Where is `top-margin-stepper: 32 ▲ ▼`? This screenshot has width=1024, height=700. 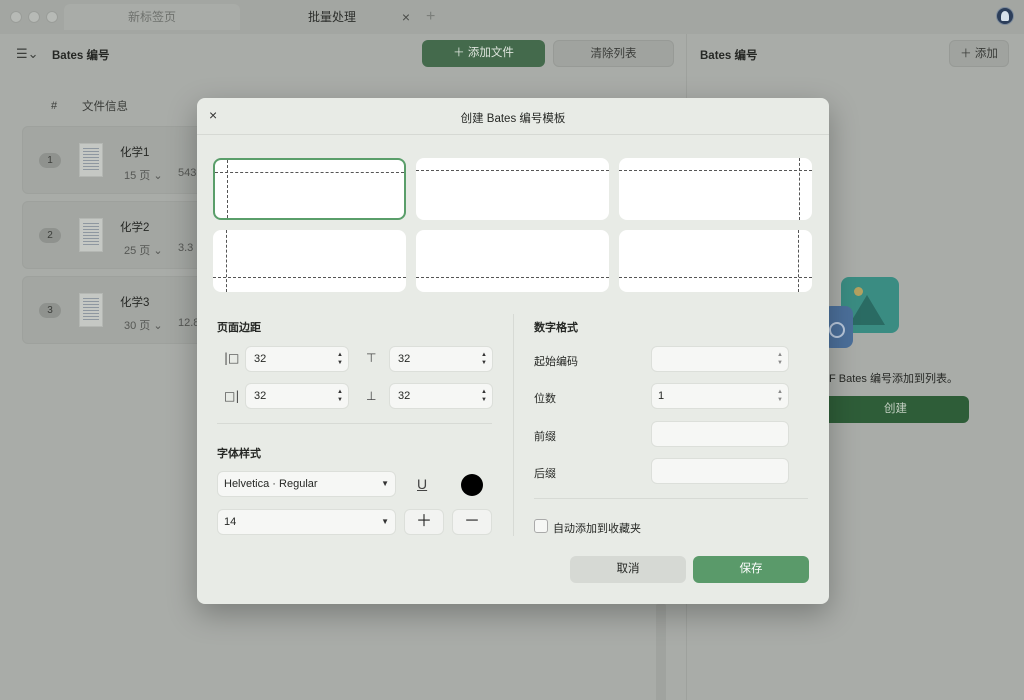
top-margin-stepper: 32 ▲ ▼ is located at coordinates (441, 359).